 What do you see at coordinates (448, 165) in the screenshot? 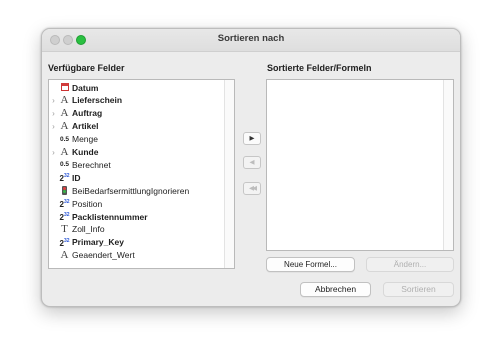
I see `sorted-fields-scrollbar` at bounding box center [448, 165].